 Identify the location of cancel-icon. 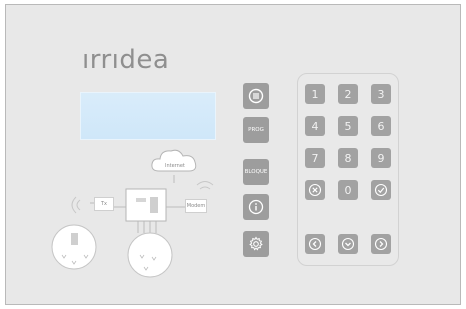
(315, 190).